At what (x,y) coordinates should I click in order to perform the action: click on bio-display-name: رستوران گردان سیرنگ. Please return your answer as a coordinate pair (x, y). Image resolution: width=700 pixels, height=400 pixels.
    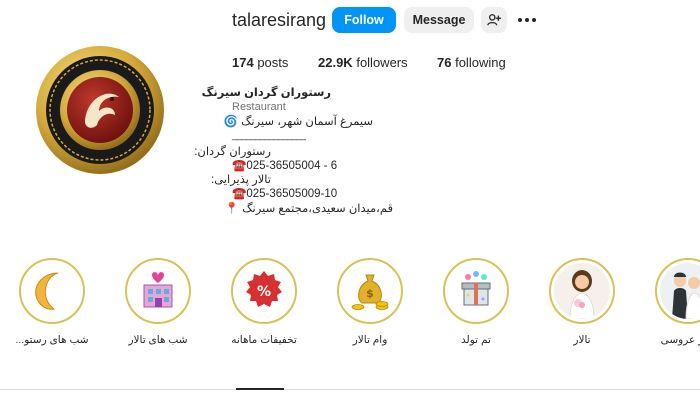
    Looking at the image, I should click on (266, 93).